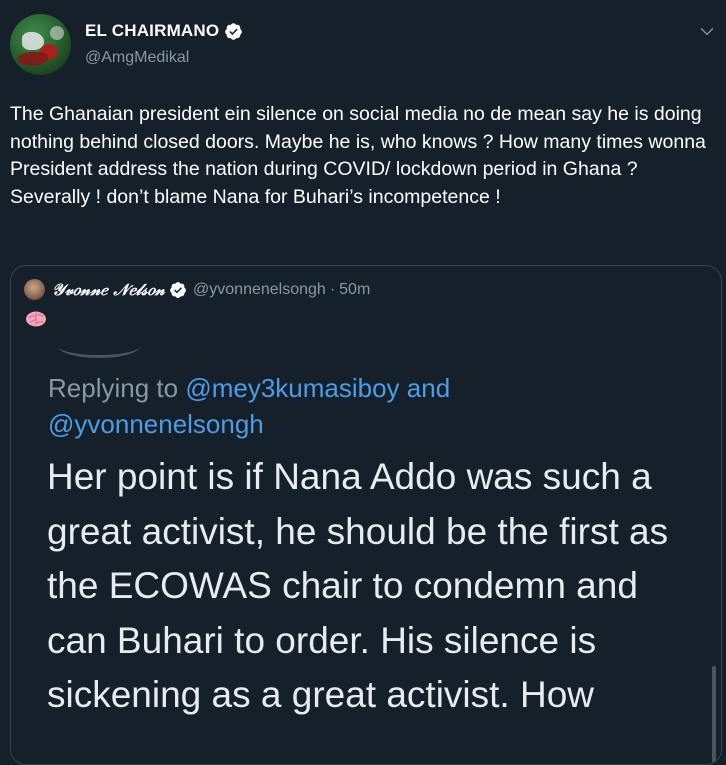 The image size is (726, 765). What do you see at coordinates (109, 289) in the screenshot?
I see `quoted-author-display-name: 𝒴𝓋𝑜𝓃𝓃𝑒 𝒩𝑒𝓁𝓈𝑜𝓃` at bounding box center [109, 289].